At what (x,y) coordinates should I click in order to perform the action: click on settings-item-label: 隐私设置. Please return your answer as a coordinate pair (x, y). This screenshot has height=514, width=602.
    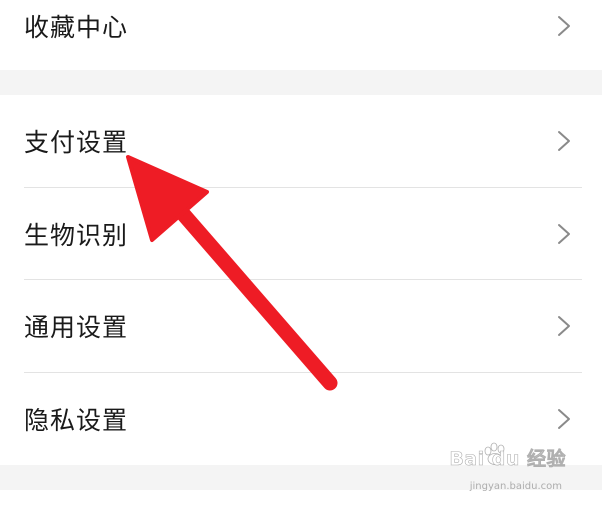
    Looking at the image, I should click on (76, 420).